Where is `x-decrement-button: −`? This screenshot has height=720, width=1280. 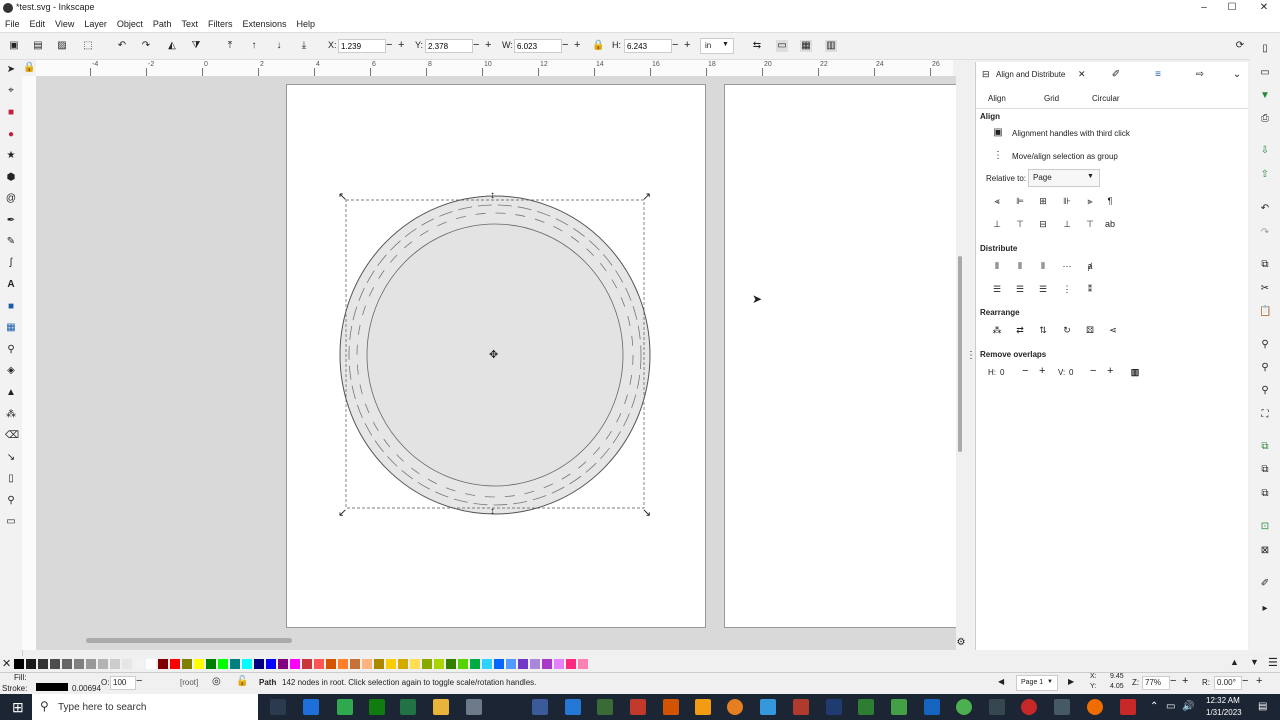
x-decrement-button: − is located at coordinates (389, 45).